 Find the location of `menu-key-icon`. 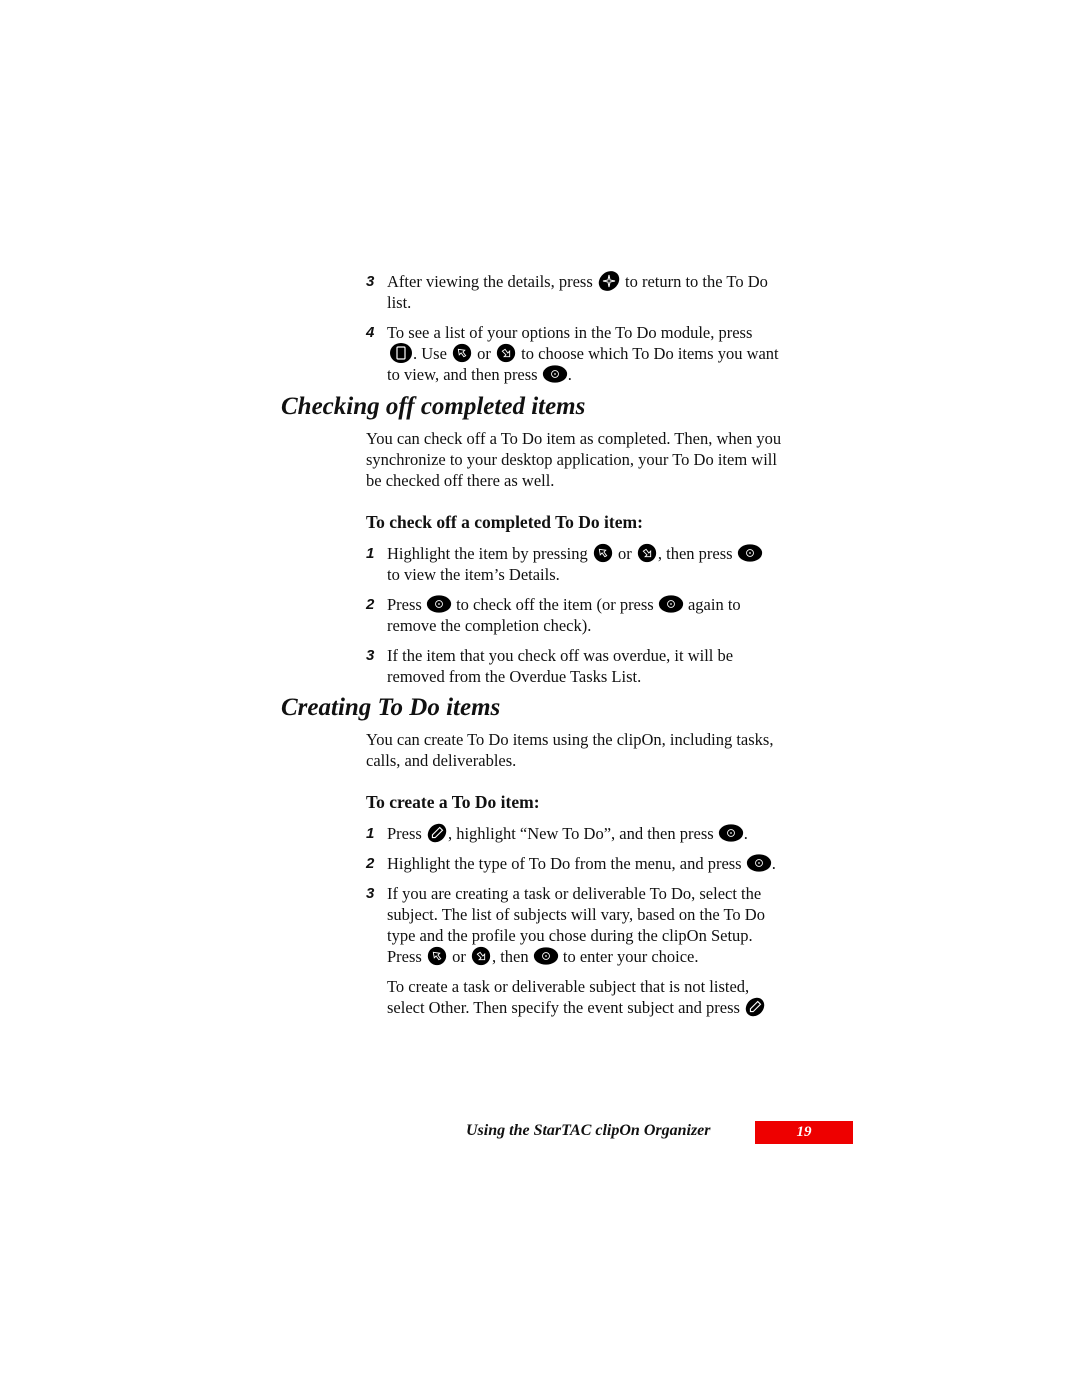

menu-key-icon is located at coordinates (401, 353).